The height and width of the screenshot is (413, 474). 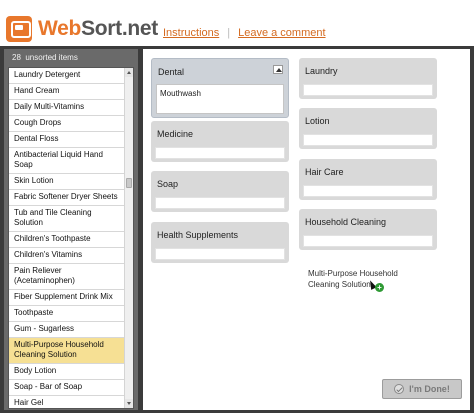 I want to click on category-dropzone: Mouthwash, so click(x=220, y=99).